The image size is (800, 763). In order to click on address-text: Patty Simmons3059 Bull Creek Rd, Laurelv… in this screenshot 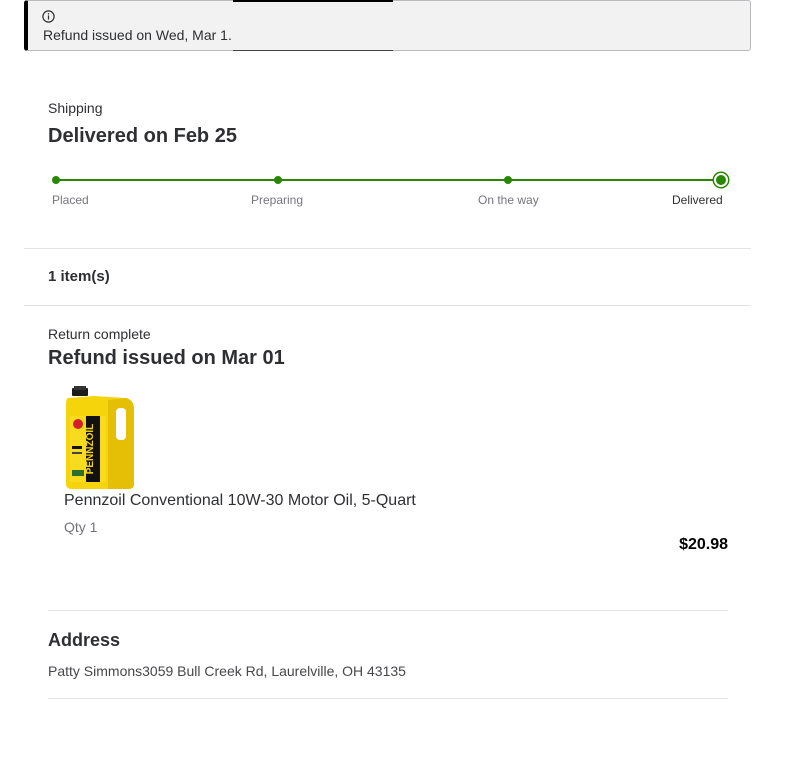, I will do `click(227, 671)`.